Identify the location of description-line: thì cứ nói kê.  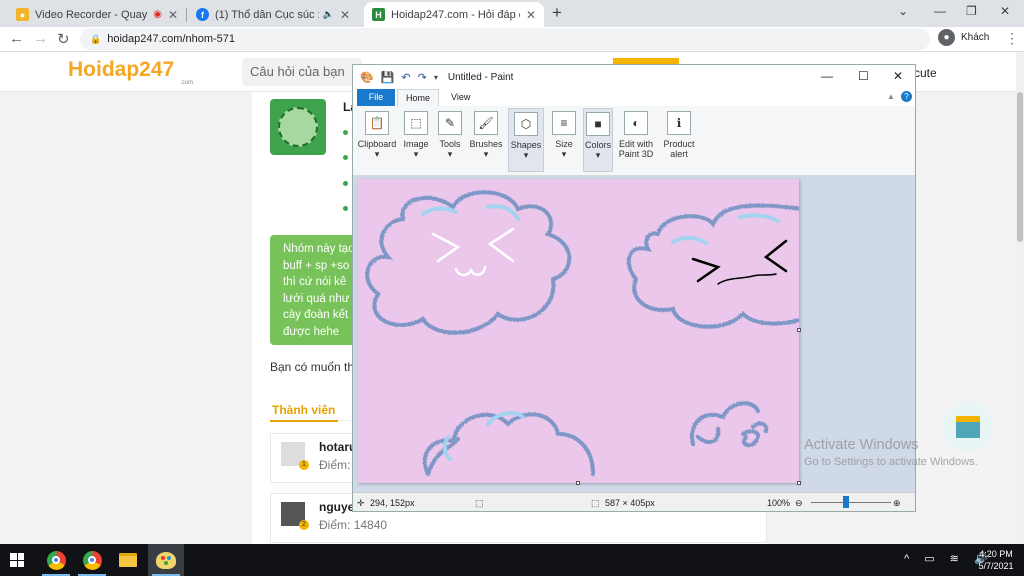
(315, 282).